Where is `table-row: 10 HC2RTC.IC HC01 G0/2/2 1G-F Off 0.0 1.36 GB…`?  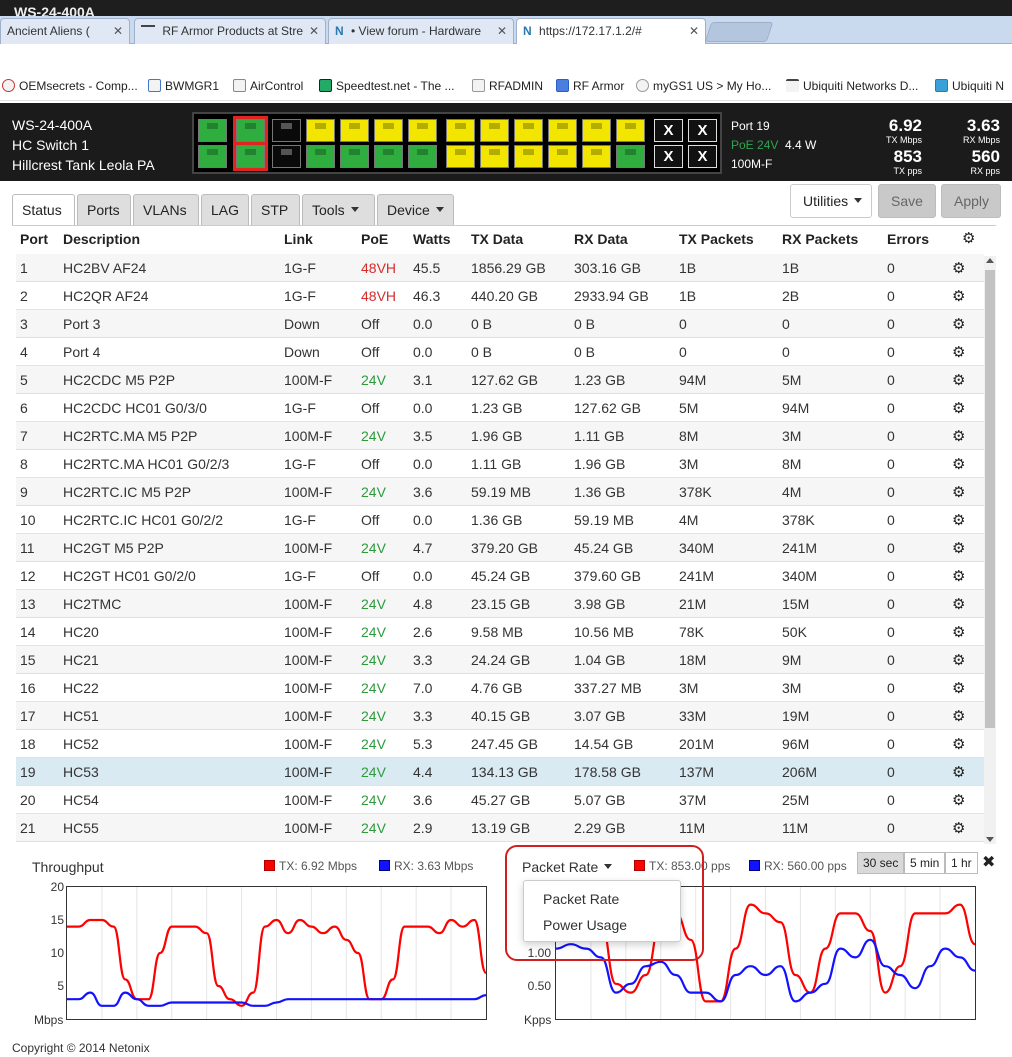
table-row: 10 HC2RTC.IC HC01 G0/2/2 1G-F Off 0.0 1.36 GB… is located at coordinates (500, 520).